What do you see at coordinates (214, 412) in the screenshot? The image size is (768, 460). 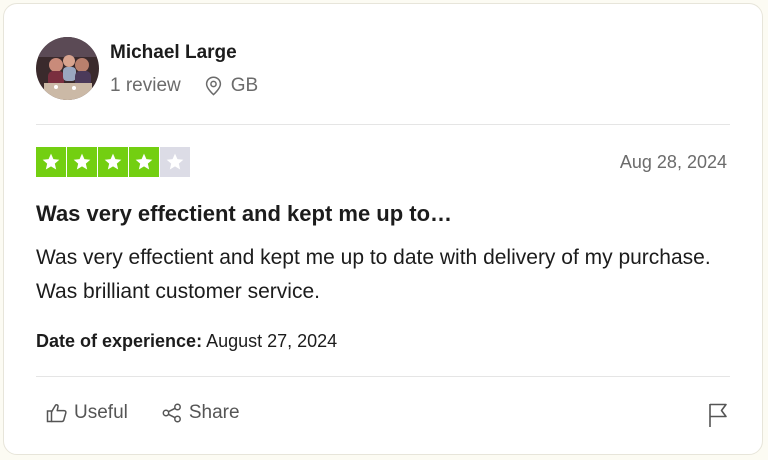 I see `share-label: Share` at bounding box center [214, 412].